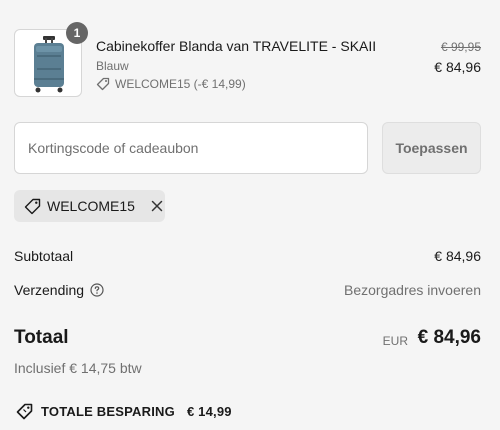 The width and height of the screenshot is (500, 430). What do you see at coordinates (180, 84) in the screenshot?
I see `product-discount-label: WELCOME15 (-€ 14,99)` at bounding box center [180, 84].